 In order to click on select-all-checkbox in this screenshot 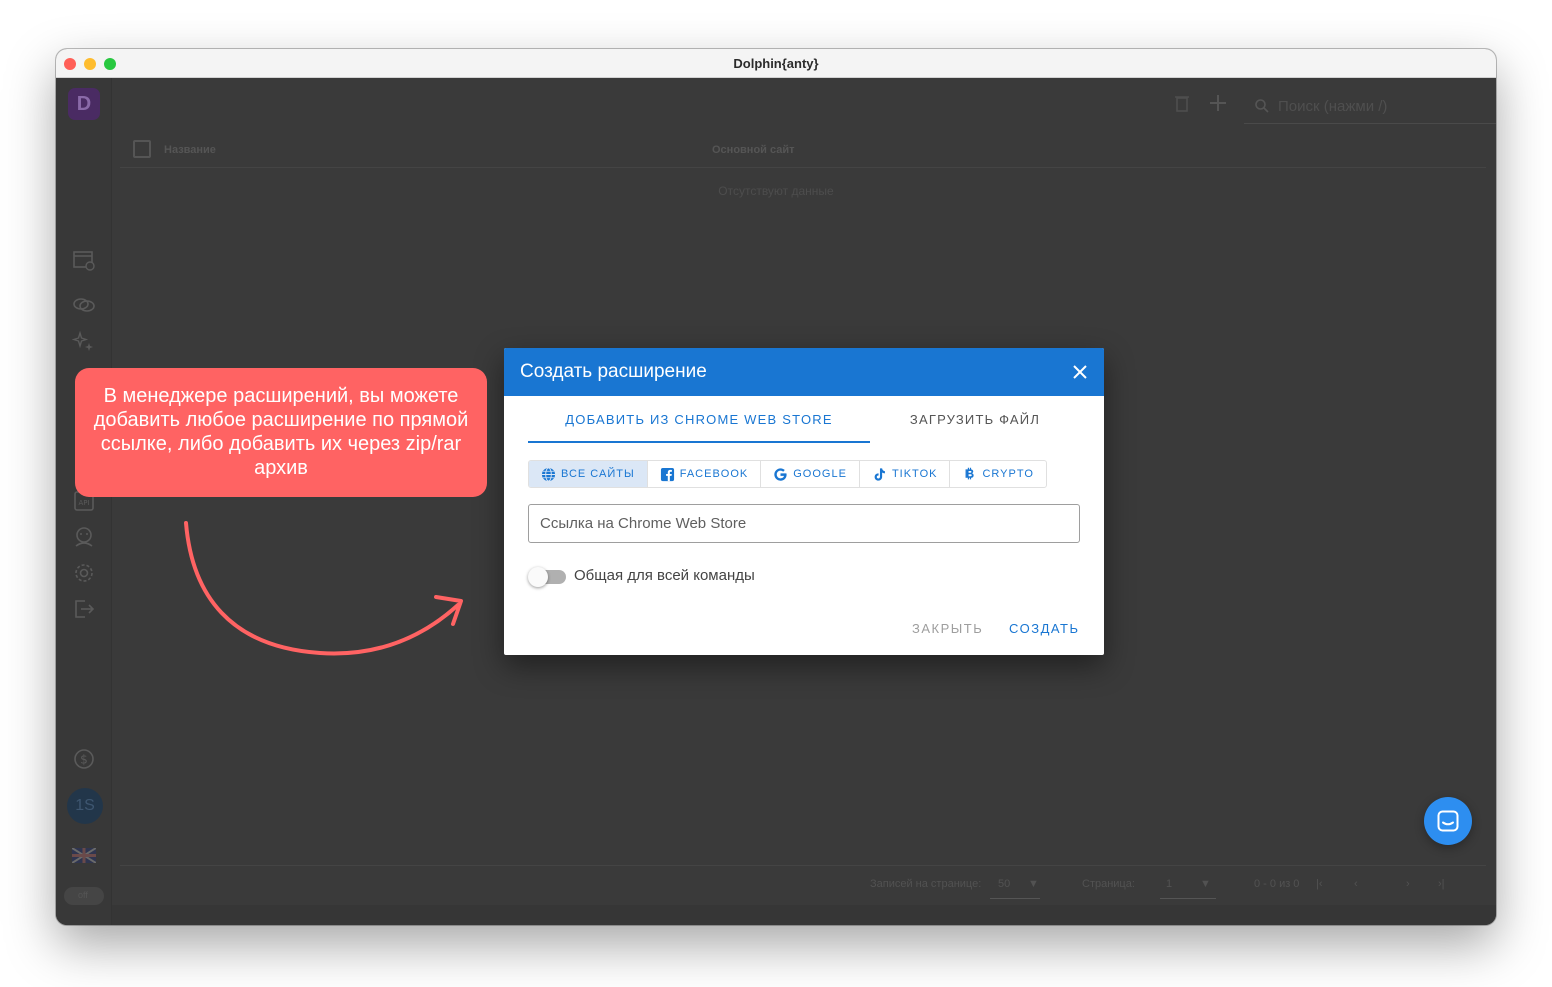, I will do `click(142, 149)`.